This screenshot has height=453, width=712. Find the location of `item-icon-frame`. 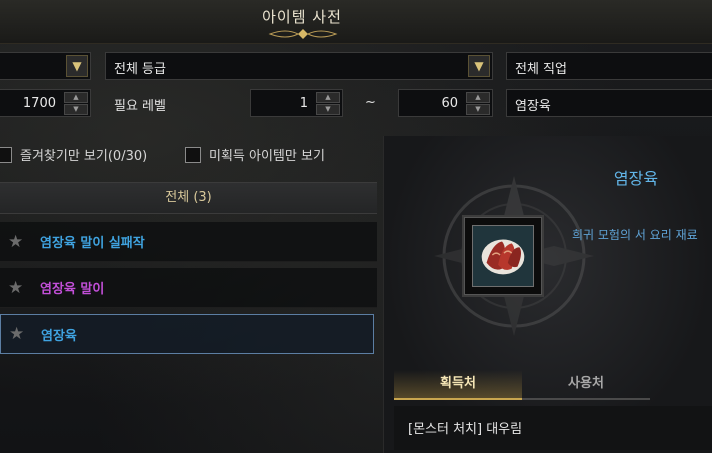

item-icon-frame is located at coordinates (503, 256).